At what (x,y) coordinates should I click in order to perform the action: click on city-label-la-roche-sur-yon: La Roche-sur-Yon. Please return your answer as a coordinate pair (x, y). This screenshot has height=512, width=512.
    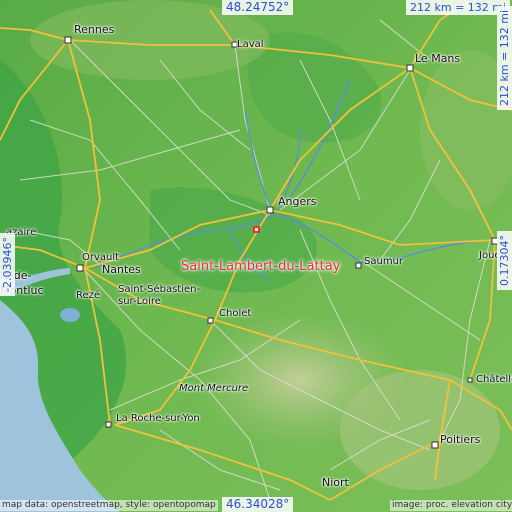
    Looking at the image, I should click on (158, 419).